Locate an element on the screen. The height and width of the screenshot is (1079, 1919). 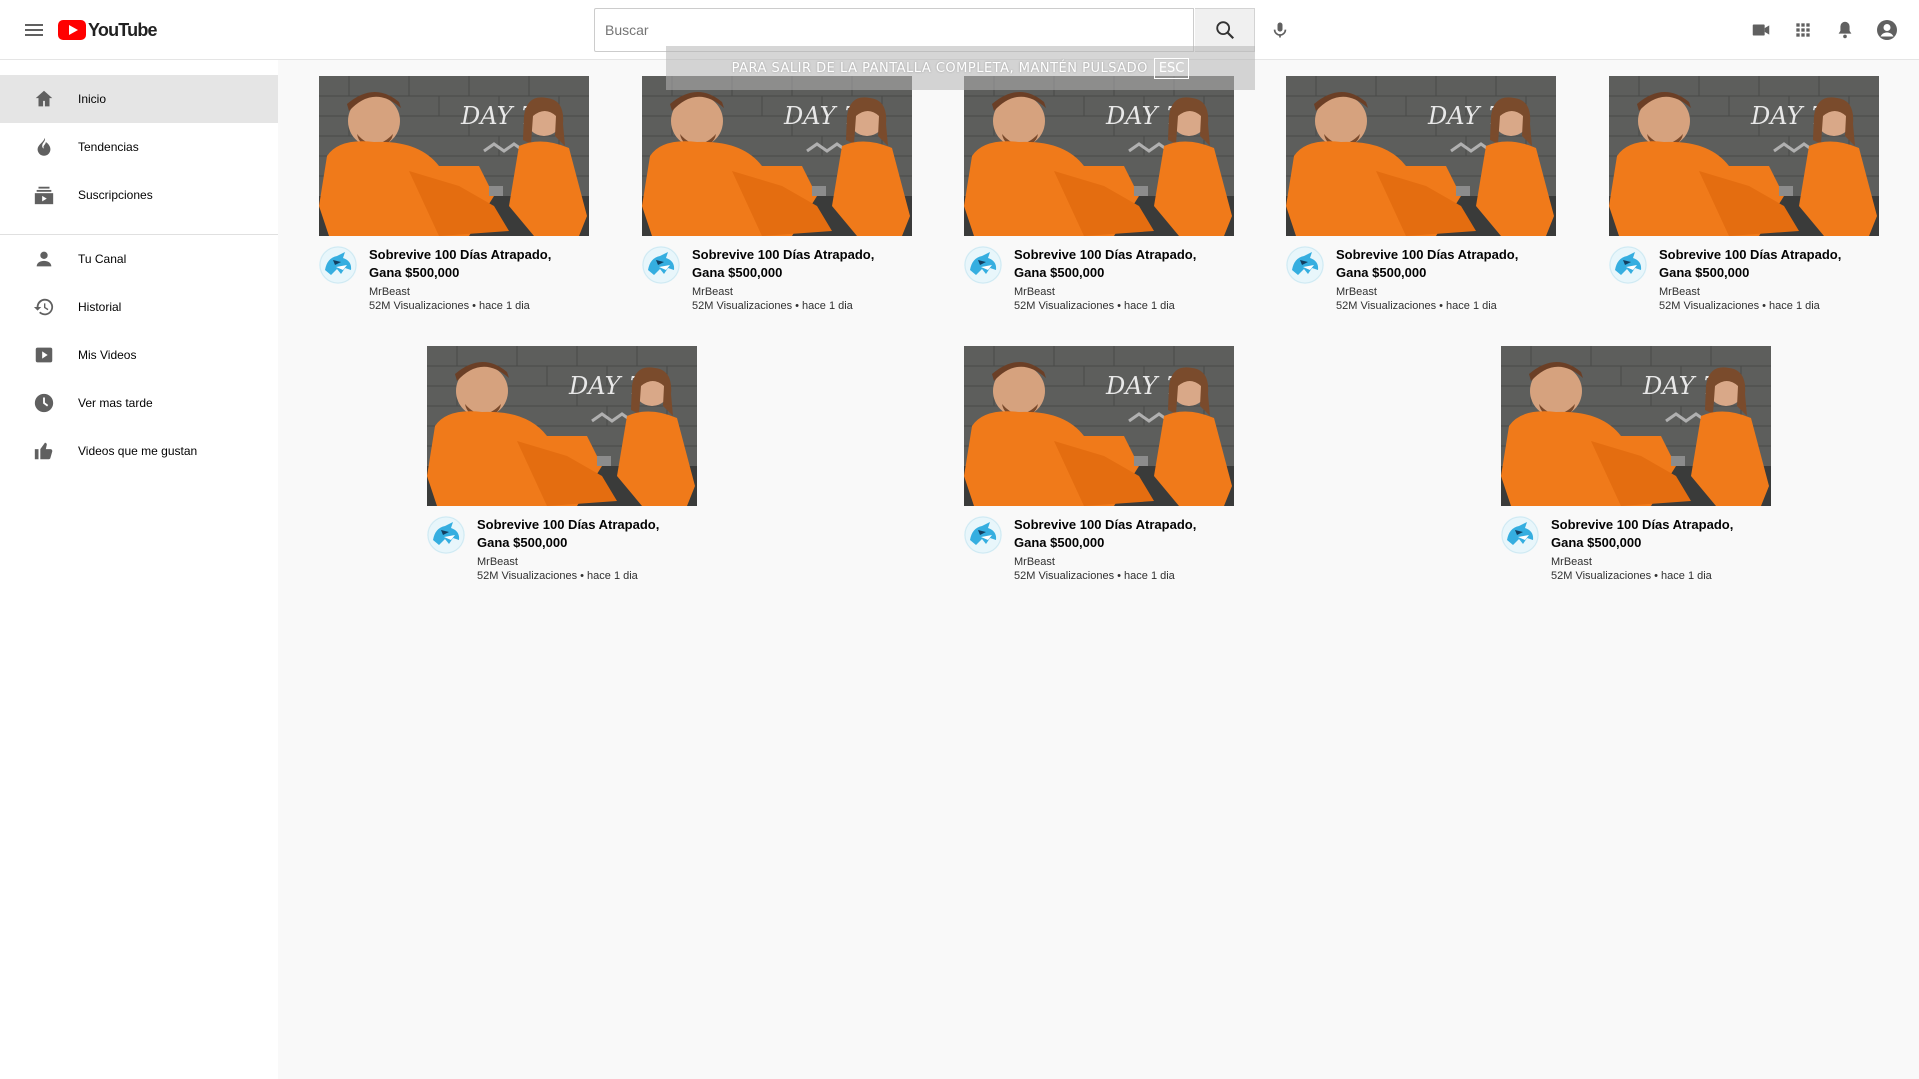
create-video-button is located at coordinates (1761, 30).